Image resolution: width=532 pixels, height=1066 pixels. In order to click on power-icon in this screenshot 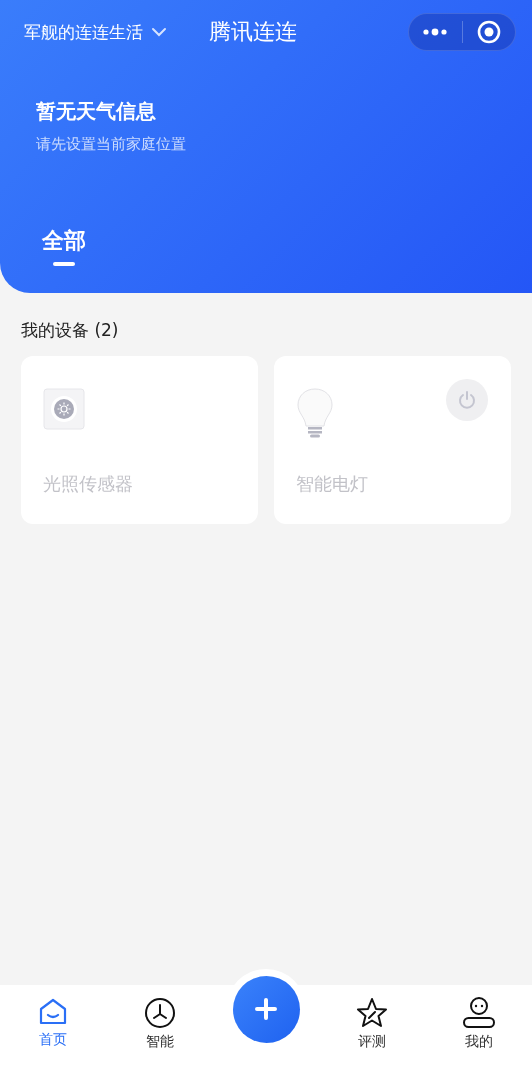, I will do `click(467, 400)`.